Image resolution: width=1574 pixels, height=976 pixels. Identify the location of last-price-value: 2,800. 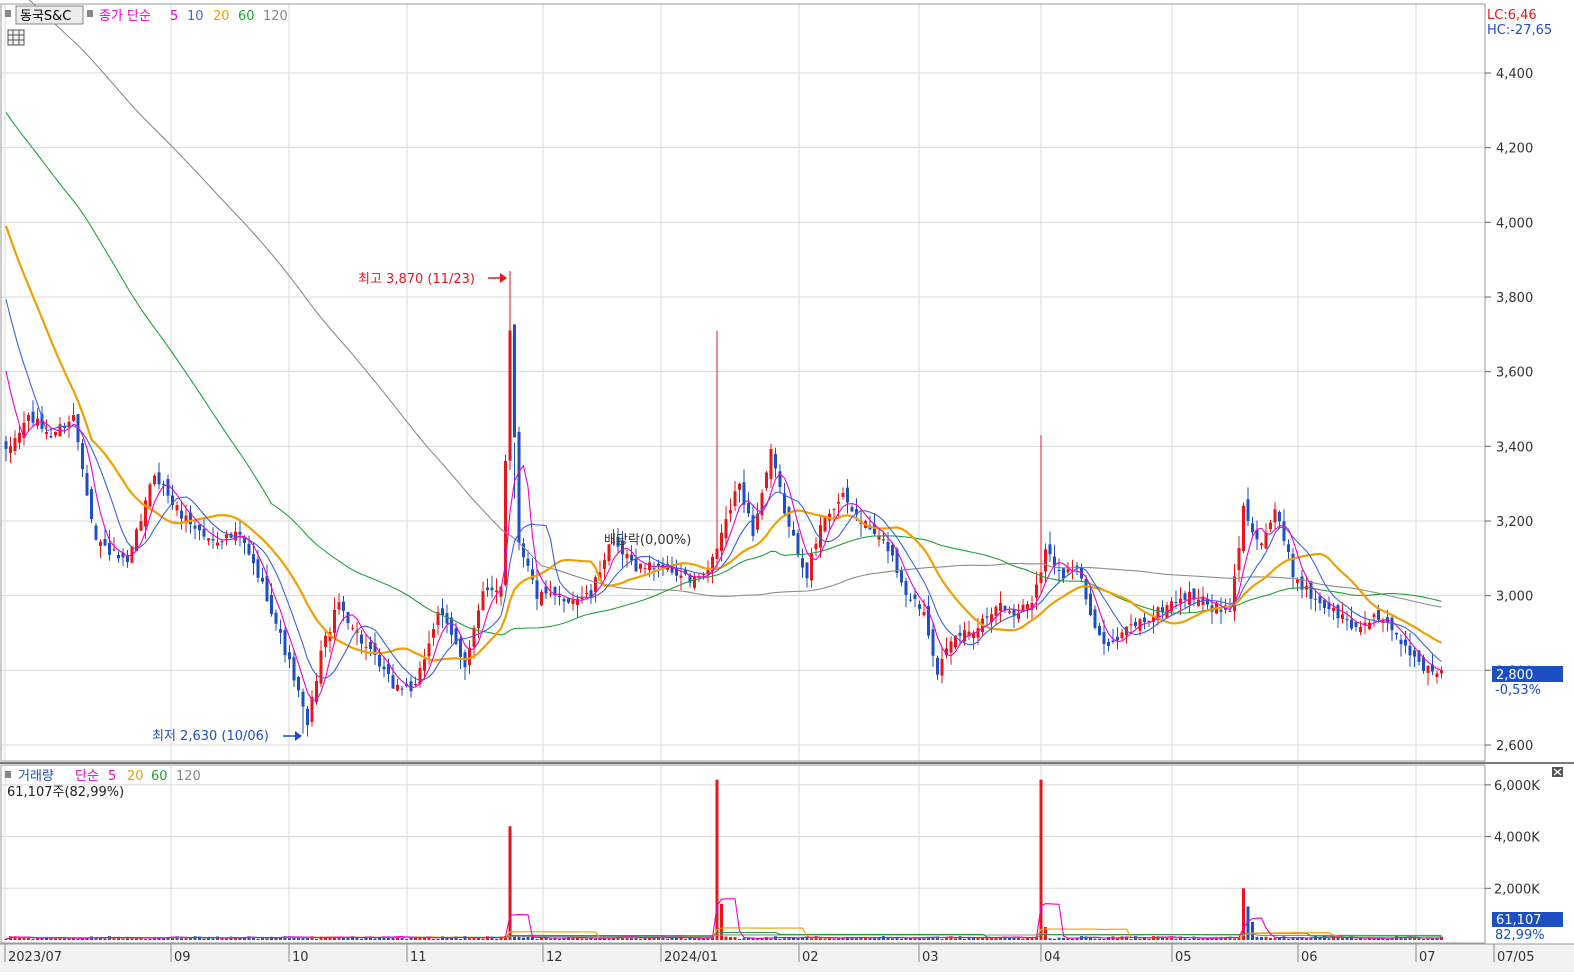
(1514, 675).